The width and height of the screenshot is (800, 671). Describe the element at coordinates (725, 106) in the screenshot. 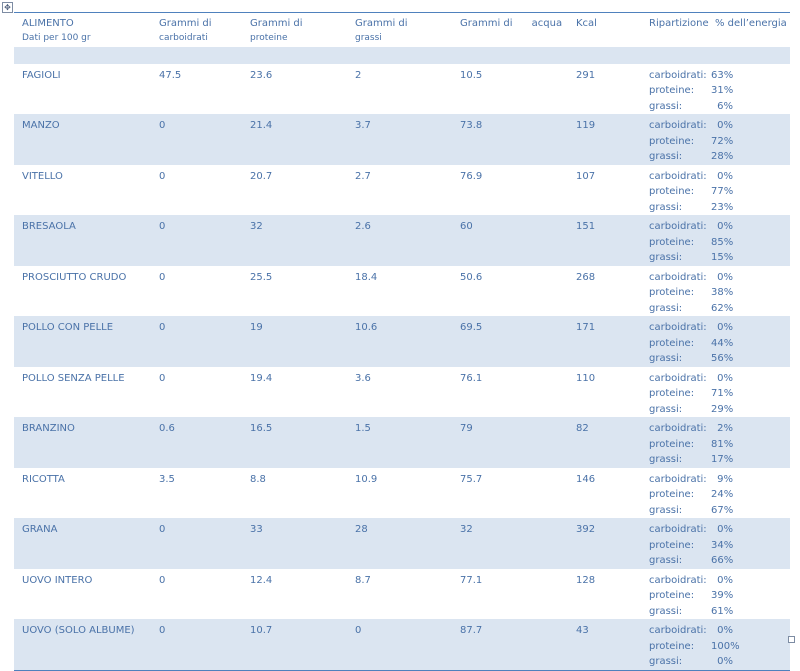

I see `energy-value-grassi: 6%` at that location.